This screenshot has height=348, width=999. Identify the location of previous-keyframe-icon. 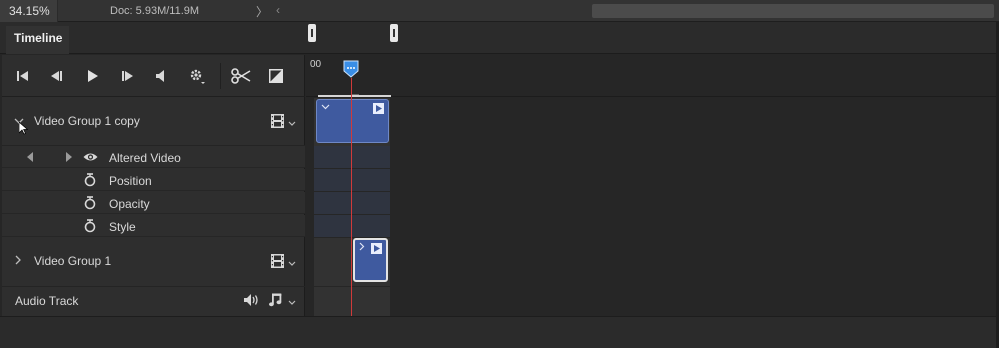
(30, 157).